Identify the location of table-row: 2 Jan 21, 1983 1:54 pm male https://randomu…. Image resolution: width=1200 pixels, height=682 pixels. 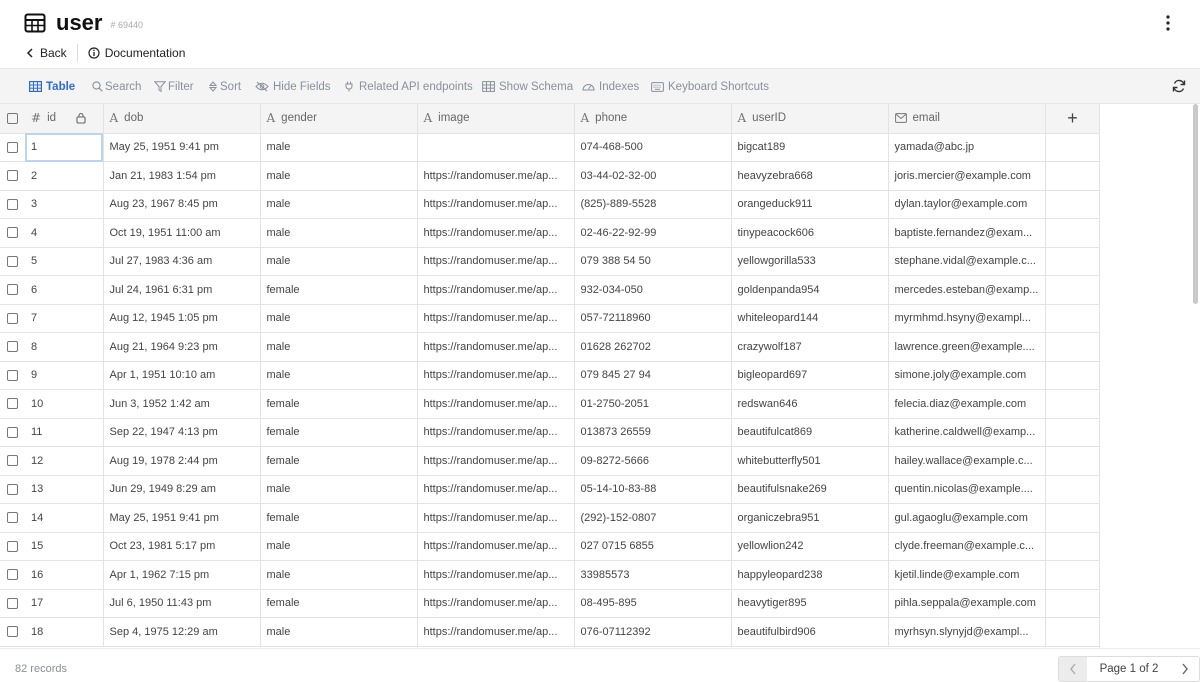
(549, 176).